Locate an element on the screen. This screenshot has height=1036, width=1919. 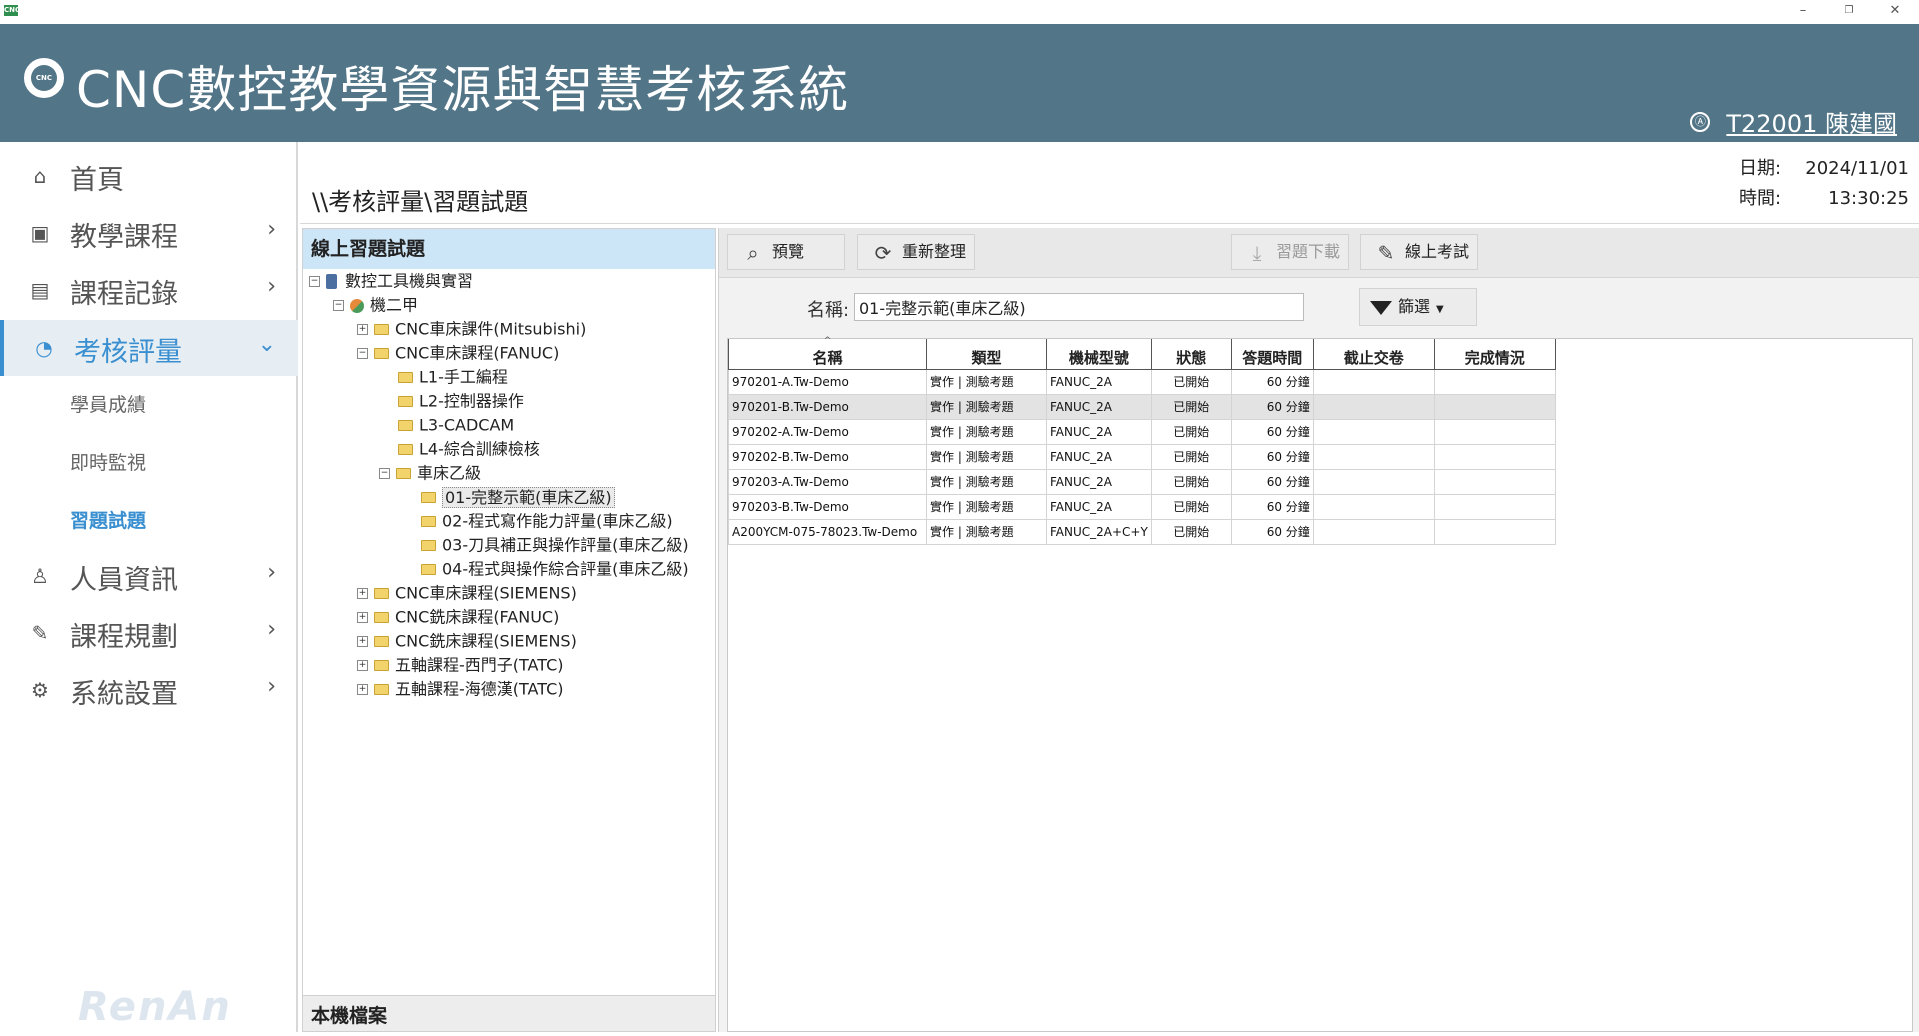
tree-node-folder: L2-控制器操作 is located at coordinates (461, 401).